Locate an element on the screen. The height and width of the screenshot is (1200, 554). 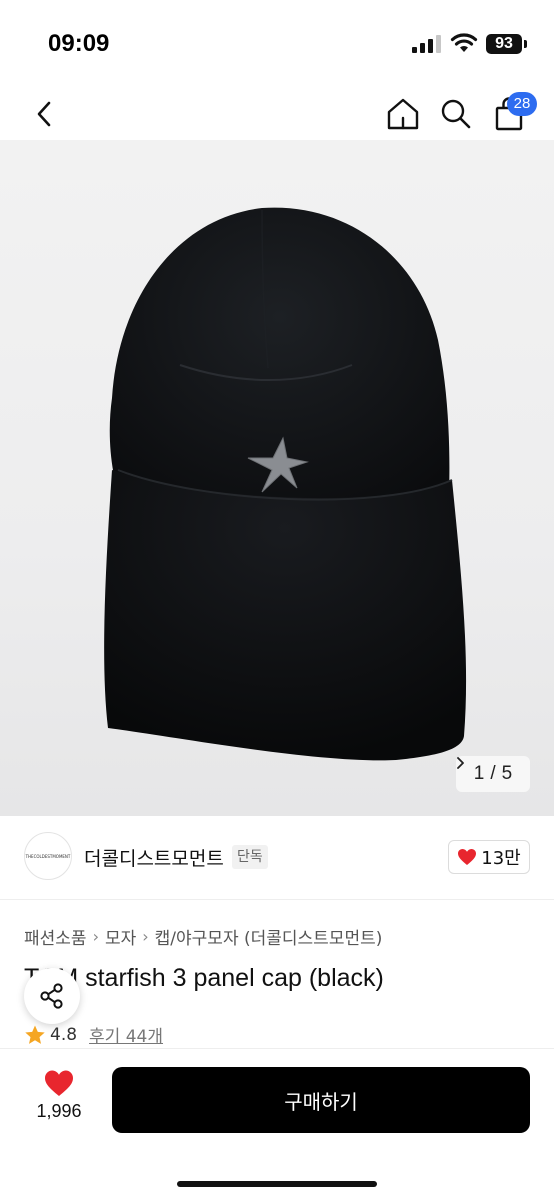
share-button is located at coordinates (52, 996).